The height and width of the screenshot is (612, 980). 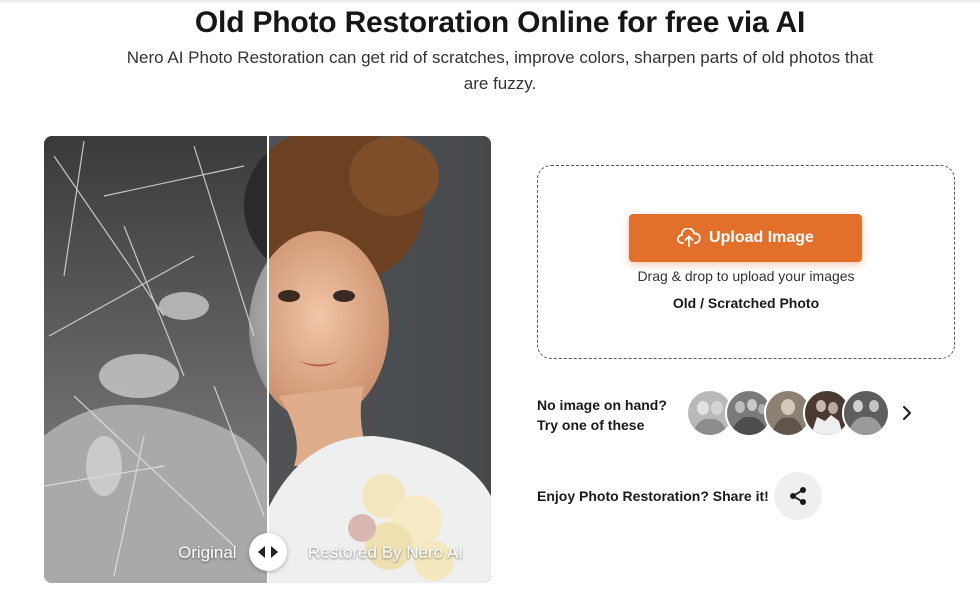 I want to click on samples-next-button, so click(x=907, y=413).